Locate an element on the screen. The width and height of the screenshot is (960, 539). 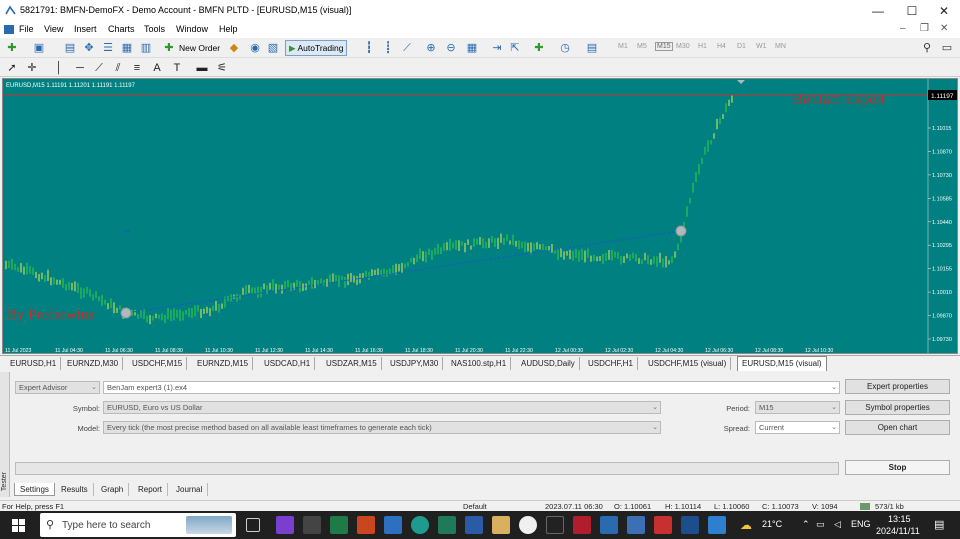
mdi-close-icon: ✕ is located at coordinates (944, 28).